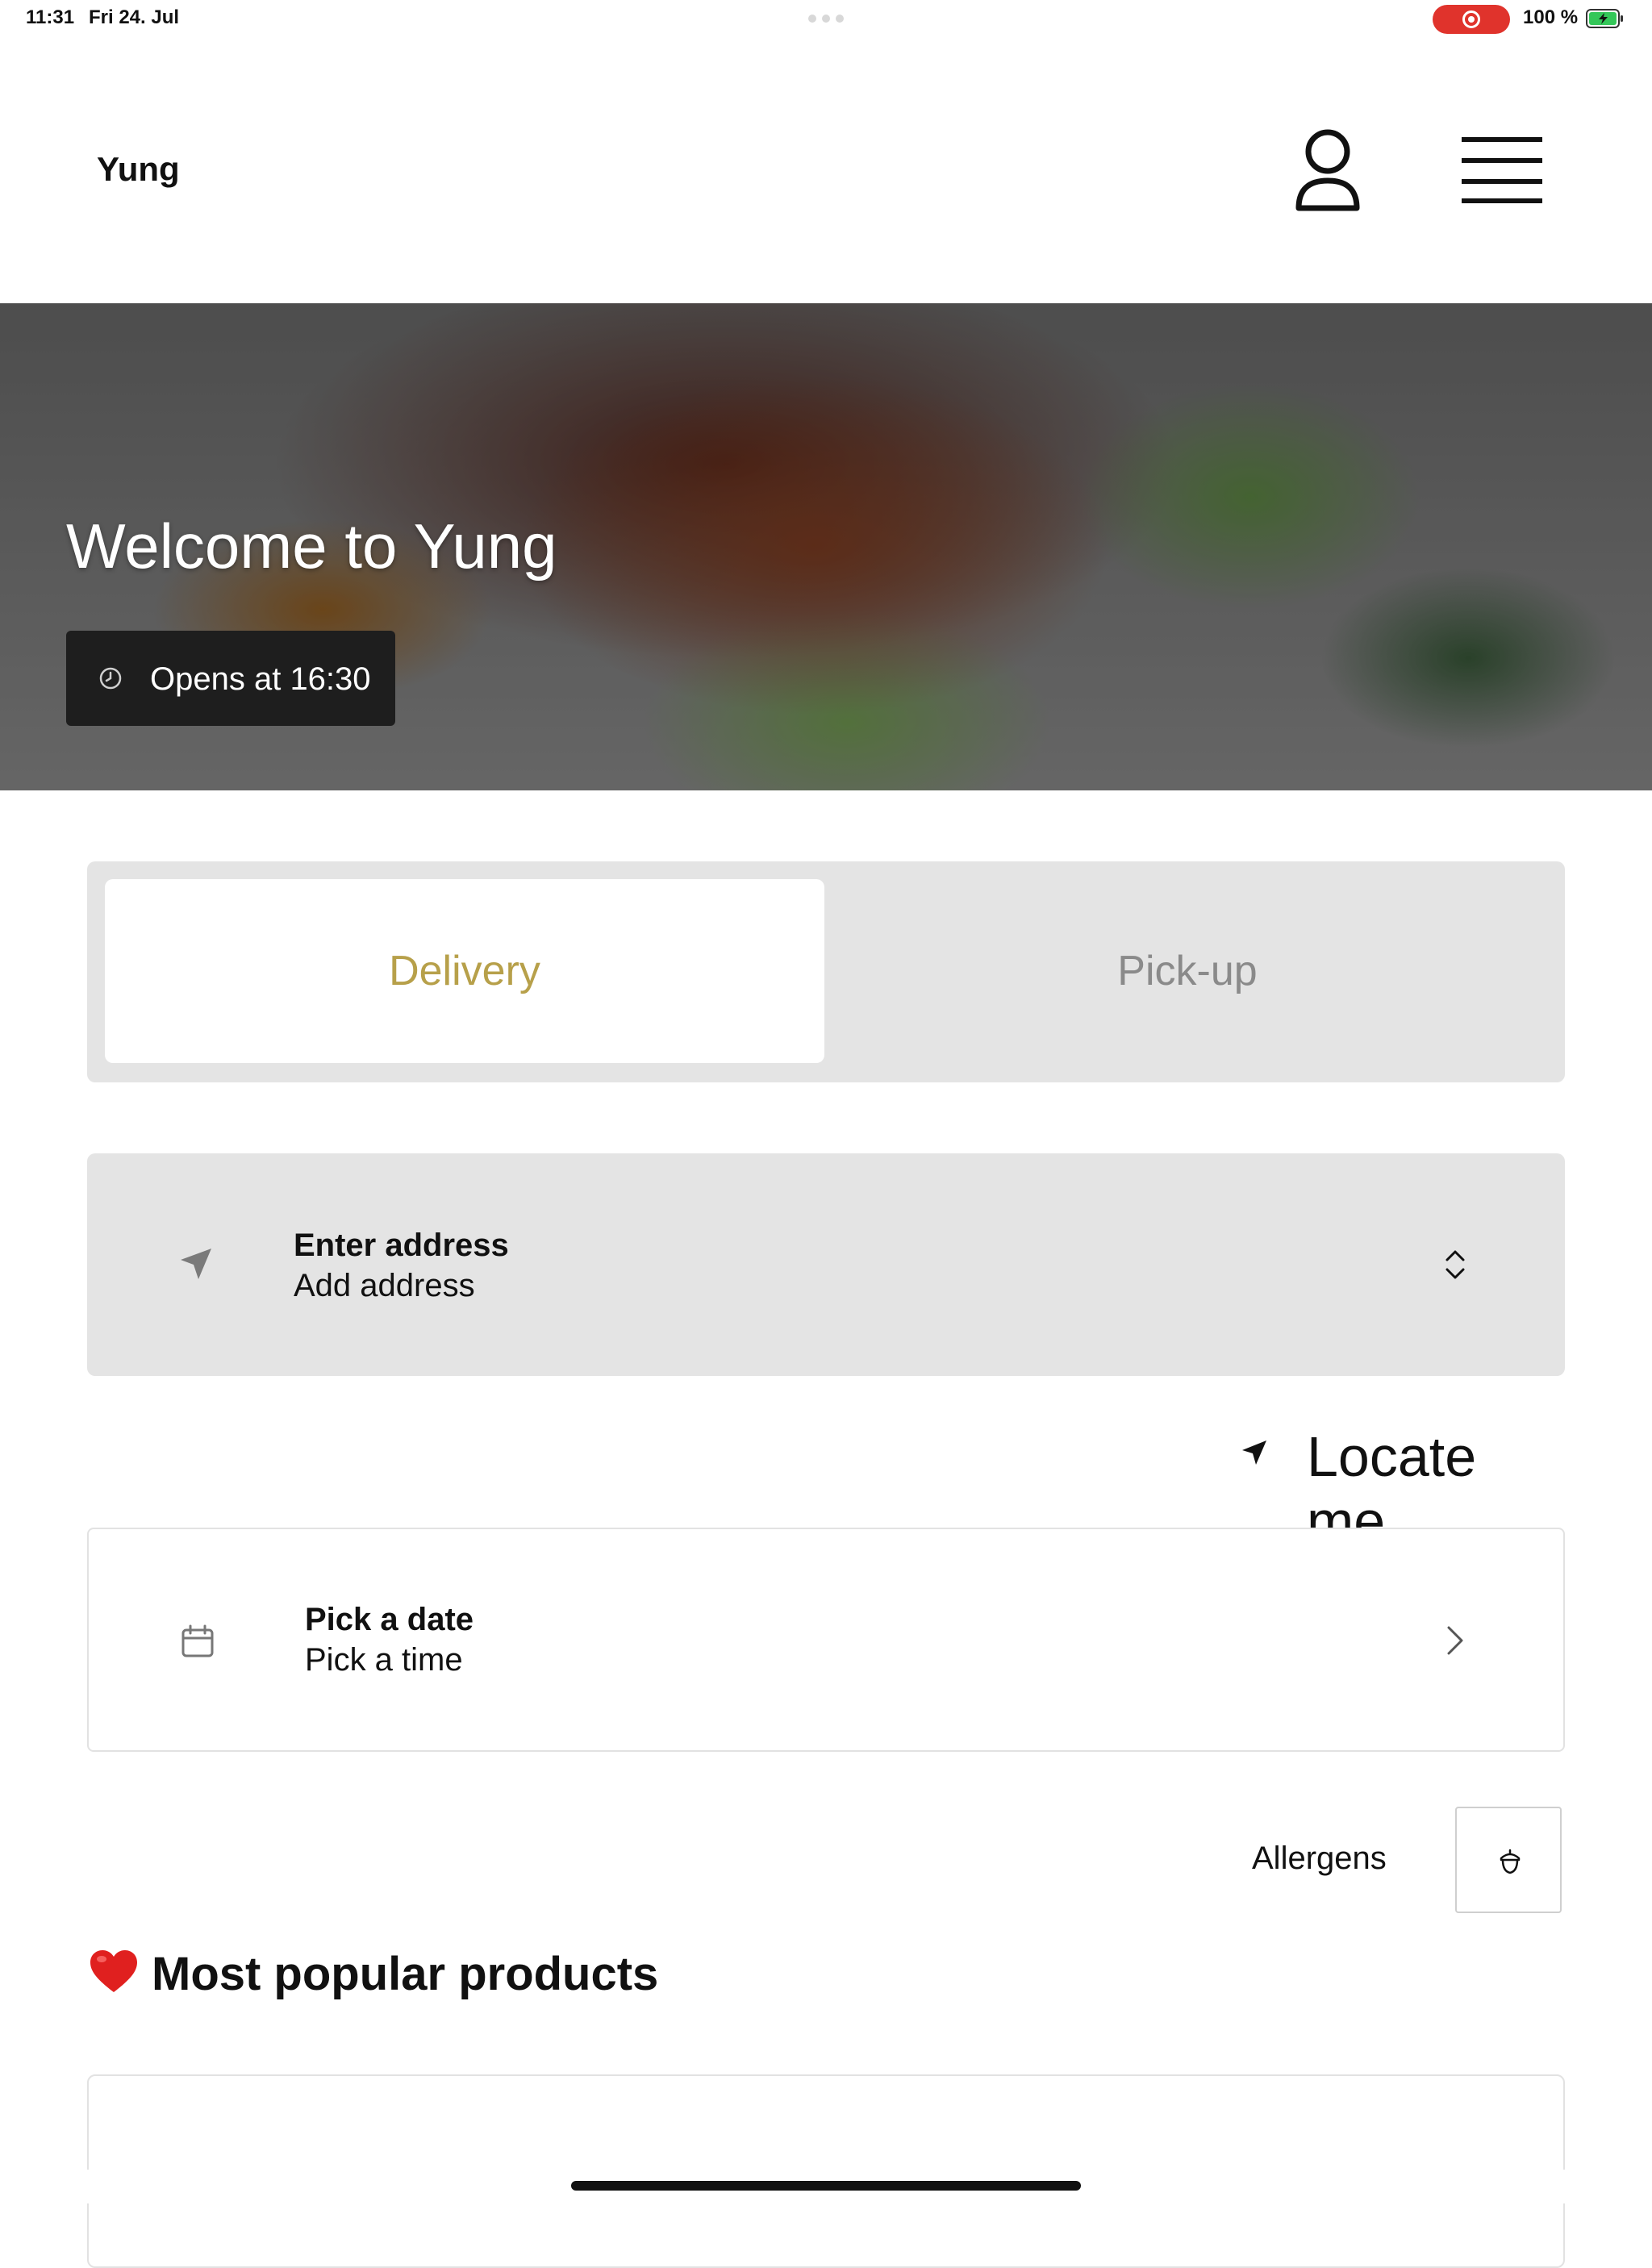  What do you see at coordinates (465, 971) in the screenshot?
I see `delivery-tab: Delivery` at bounding box center [465, 971].